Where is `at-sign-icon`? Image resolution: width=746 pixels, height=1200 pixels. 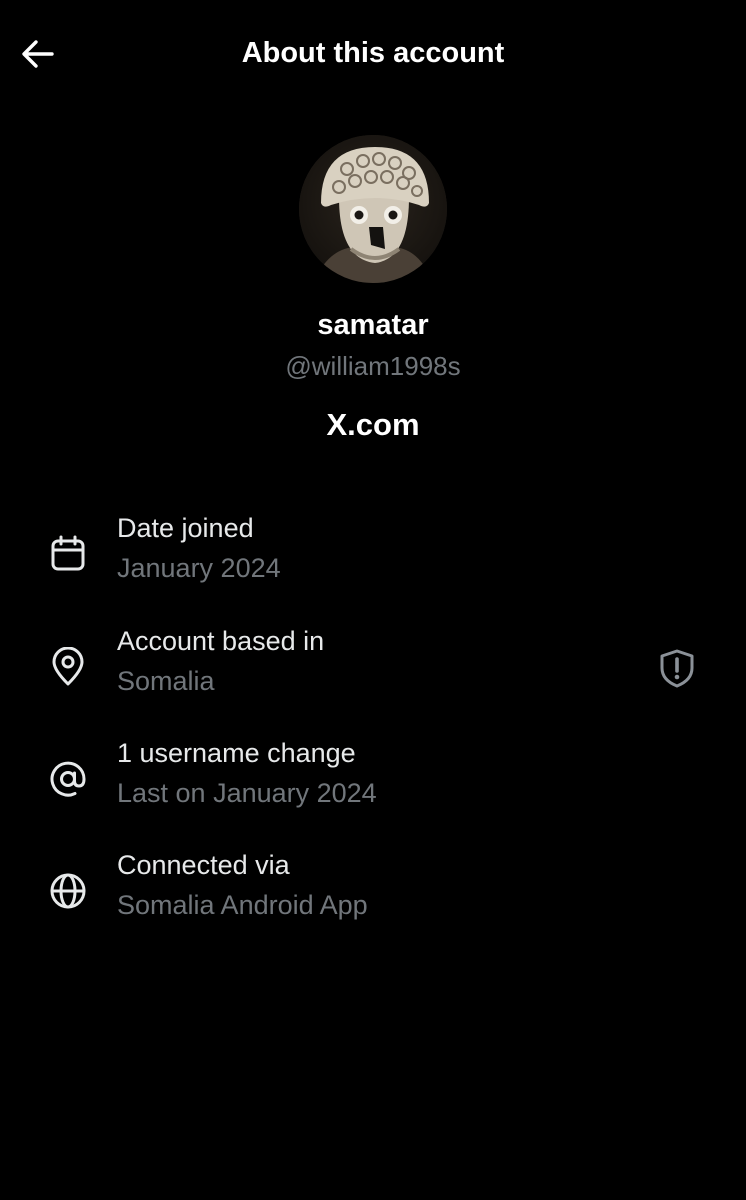
at-sign-icon is located at coordinates (68, 779).